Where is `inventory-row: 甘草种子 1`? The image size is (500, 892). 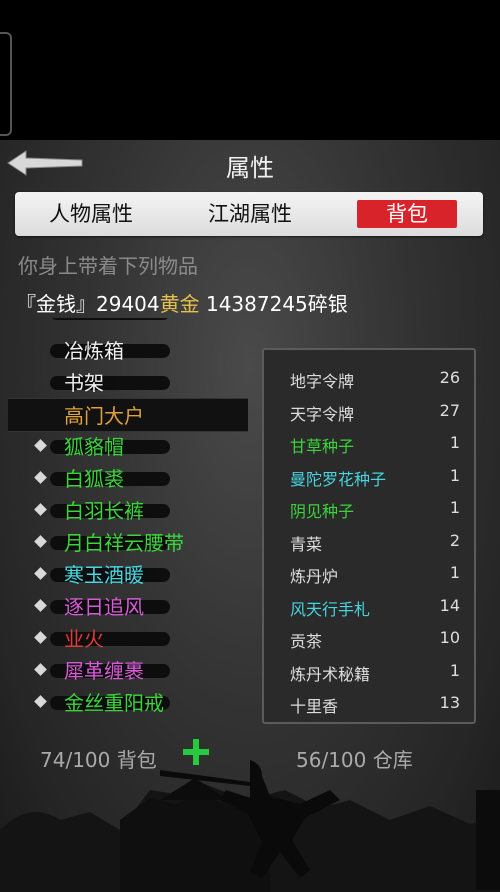 inventory-row: 甘草种子 1 is located at coordinates (369, 443).